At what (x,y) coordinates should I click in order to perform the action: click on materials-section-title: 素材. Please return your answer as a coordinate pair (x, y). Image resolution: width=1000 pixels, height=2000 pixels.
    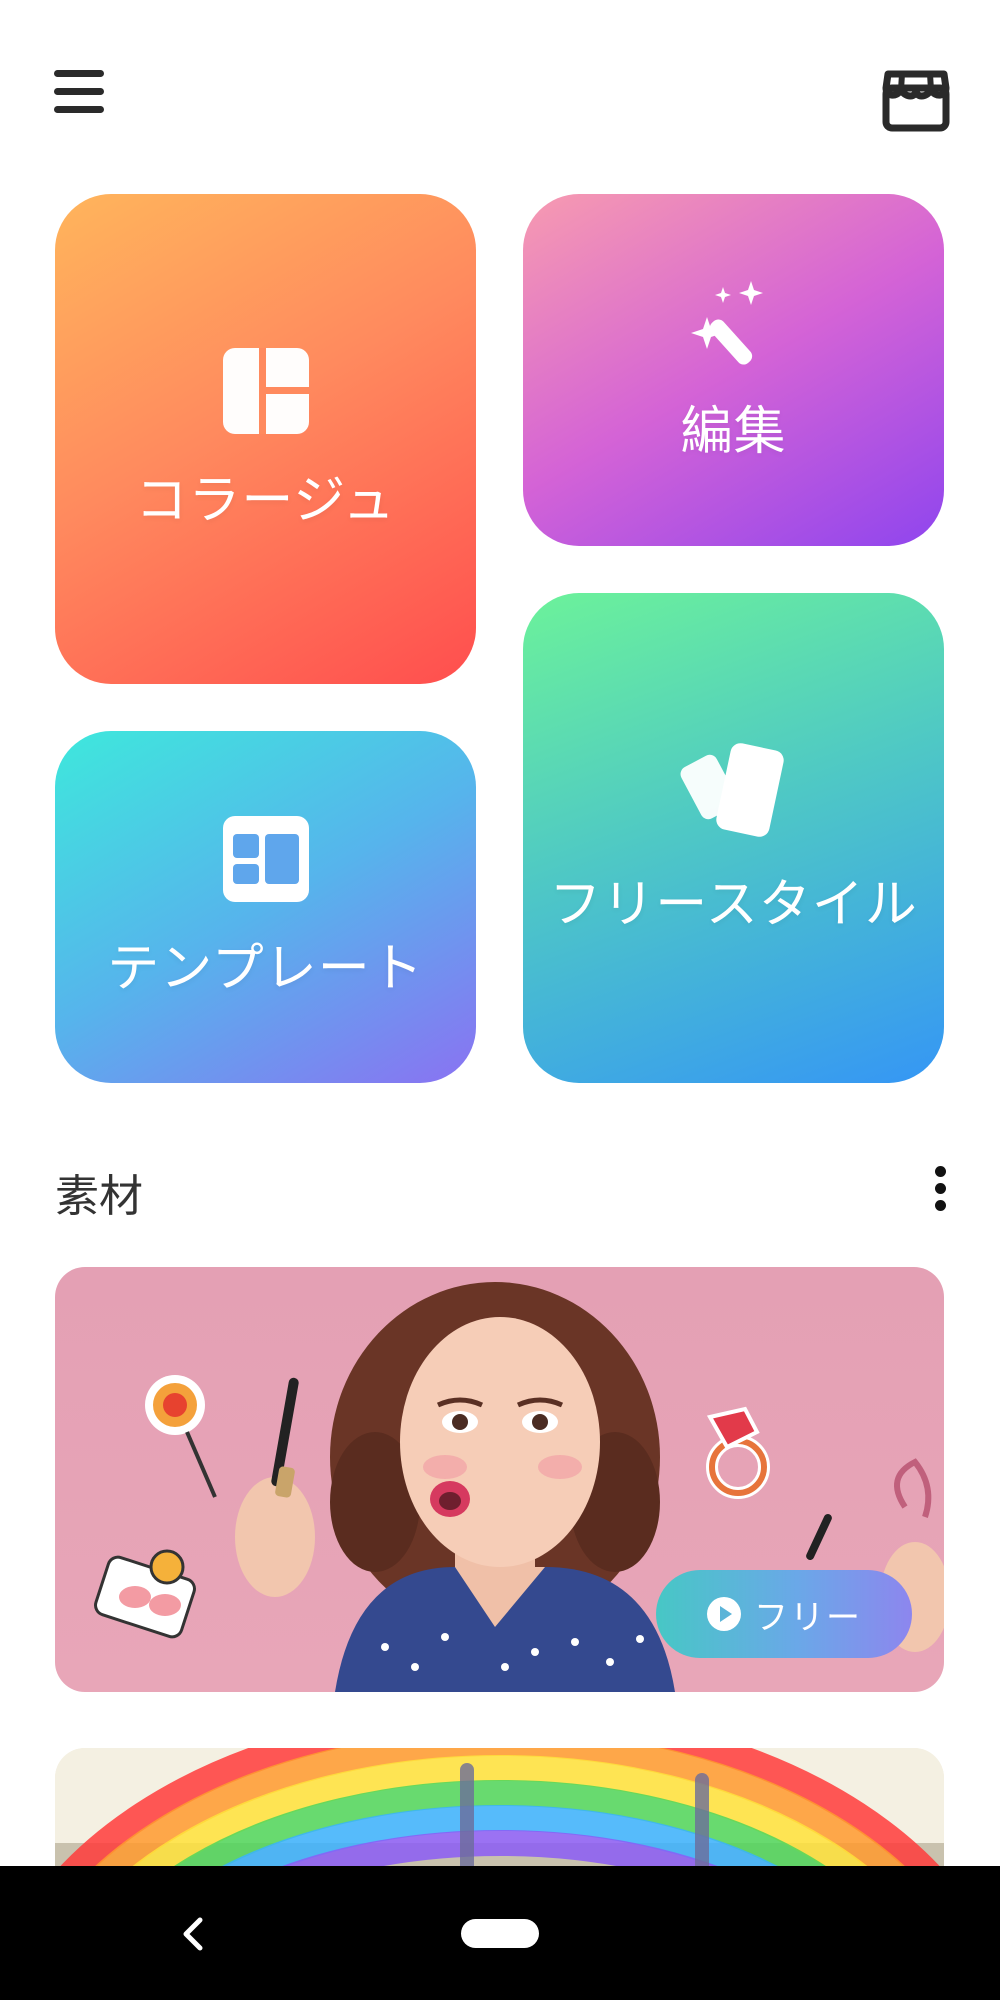
    Looking at the image, I should click on (99, 1196).